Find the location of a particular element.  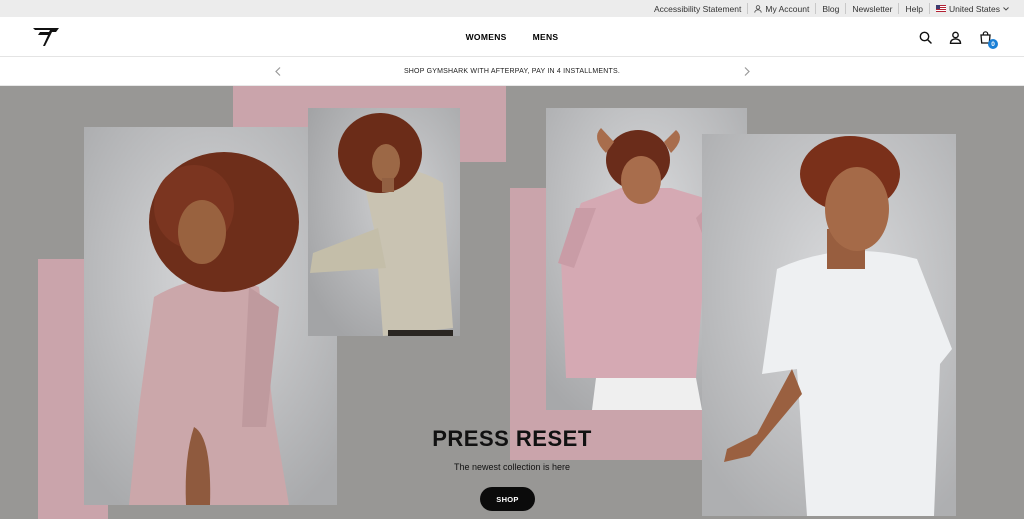

my-account-link: My Account is located at coordinates (781, 8).